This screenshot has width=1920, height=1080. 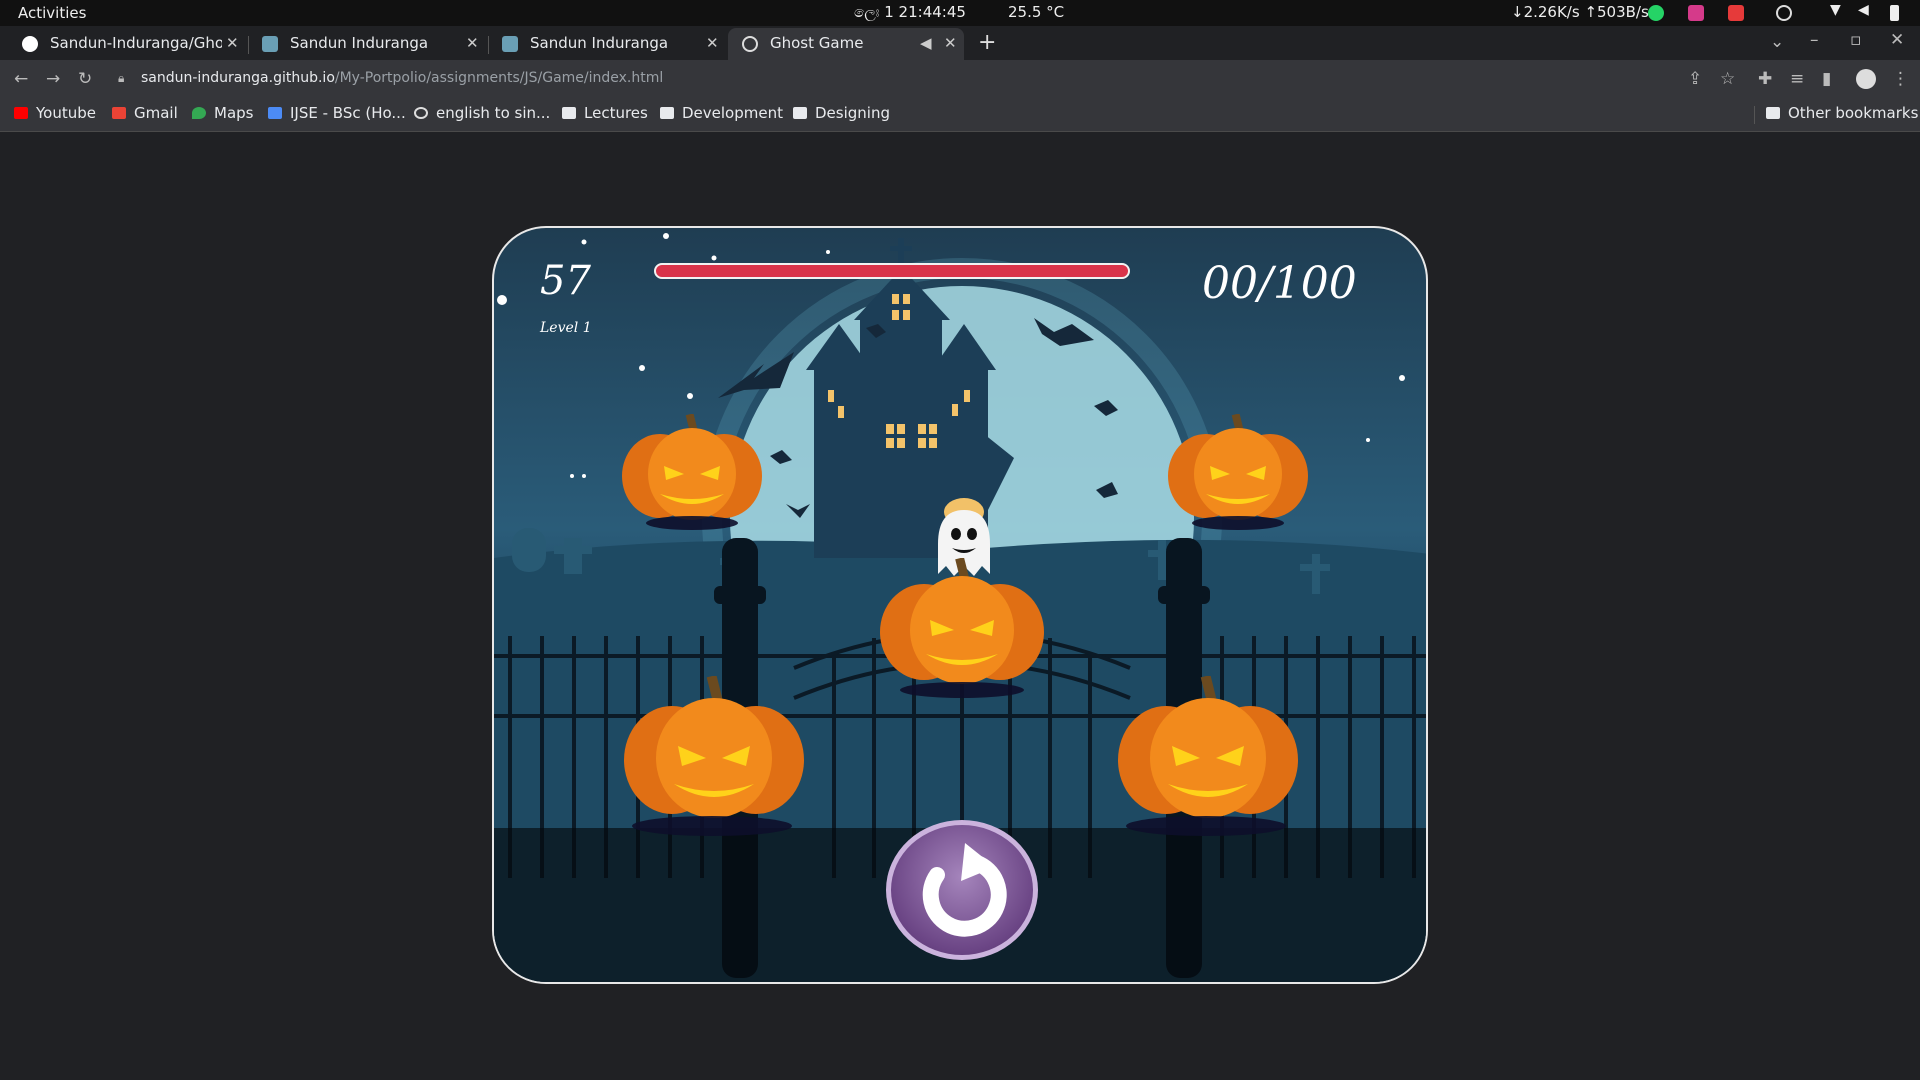 I want to click on lock-icon: 🔒︎, so click(x=121, y=78).